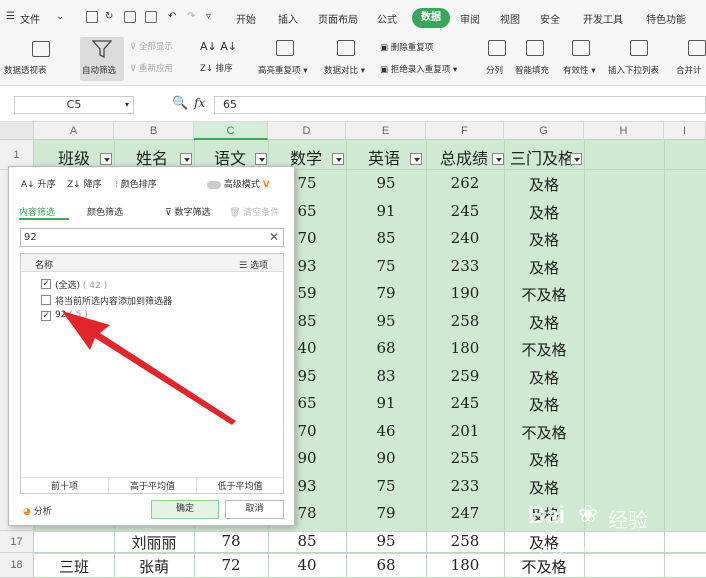 This screenshot has width=706, height=578. Describe the element at coordinates (149, 368) in the screenshot. I see `annotation-arrow` at that location.